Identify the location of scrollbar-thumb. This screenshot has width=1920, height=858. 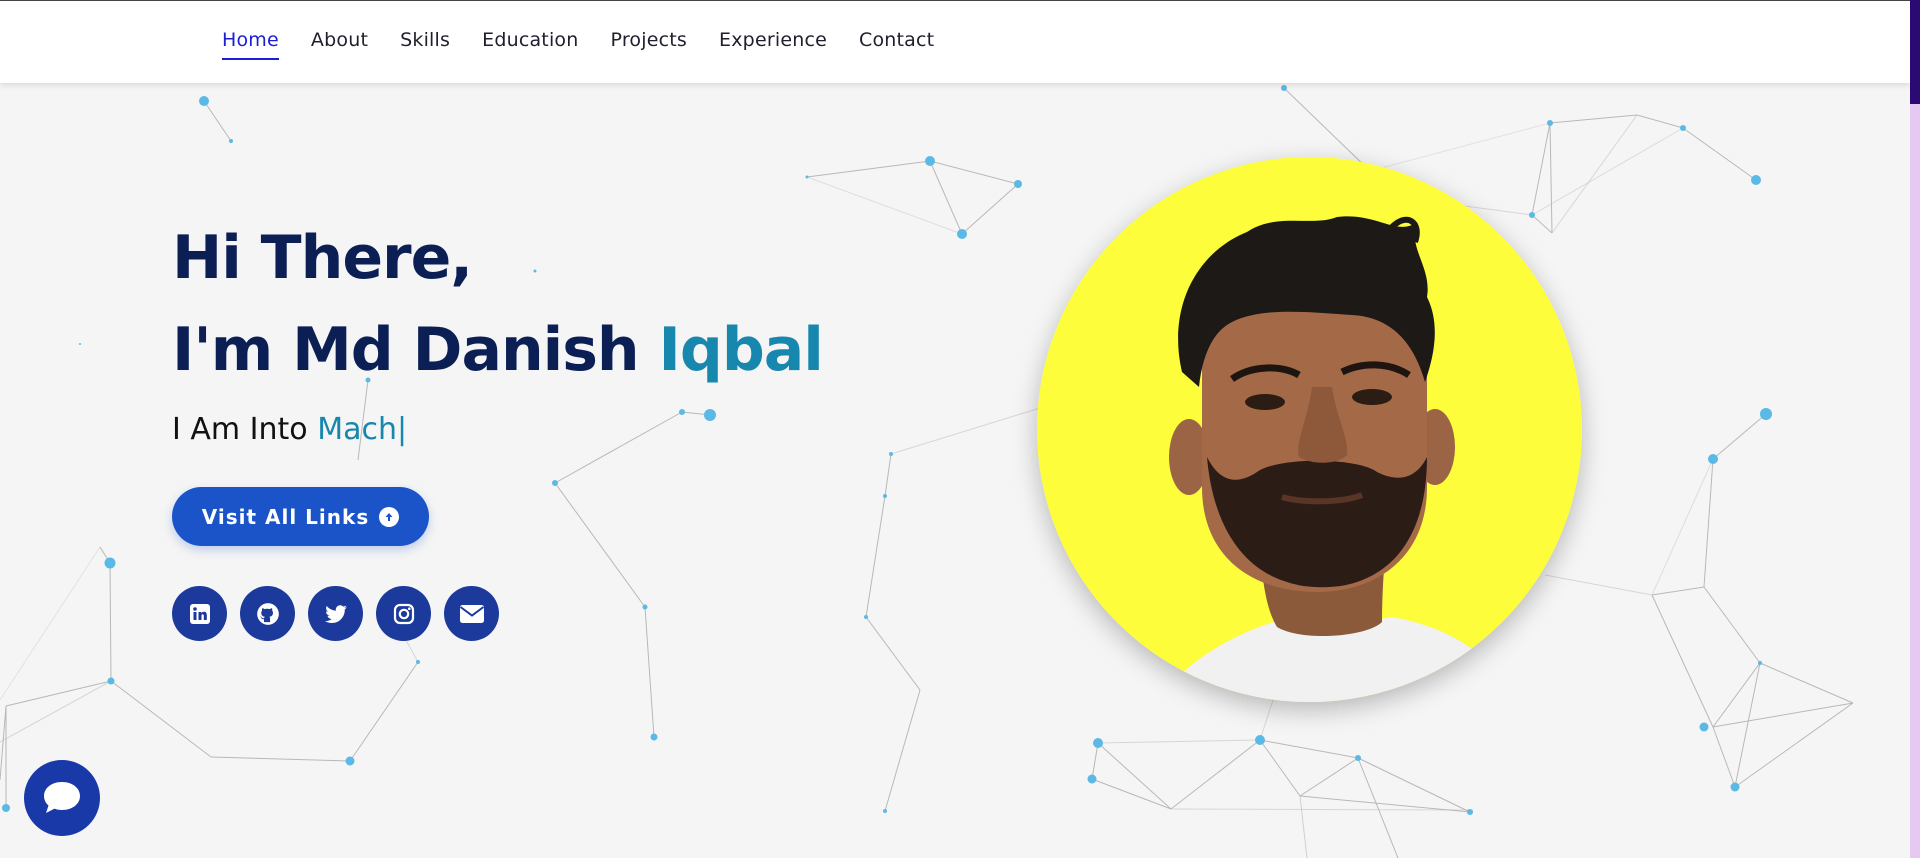
(1915, 52).